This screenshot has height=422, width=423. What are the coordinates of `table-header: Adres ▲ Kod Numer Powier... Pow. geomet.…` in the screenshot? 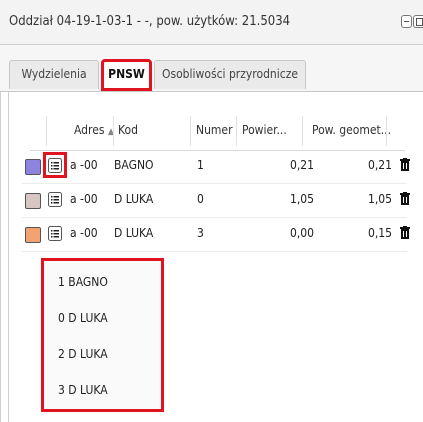 It's located at (217, 131).